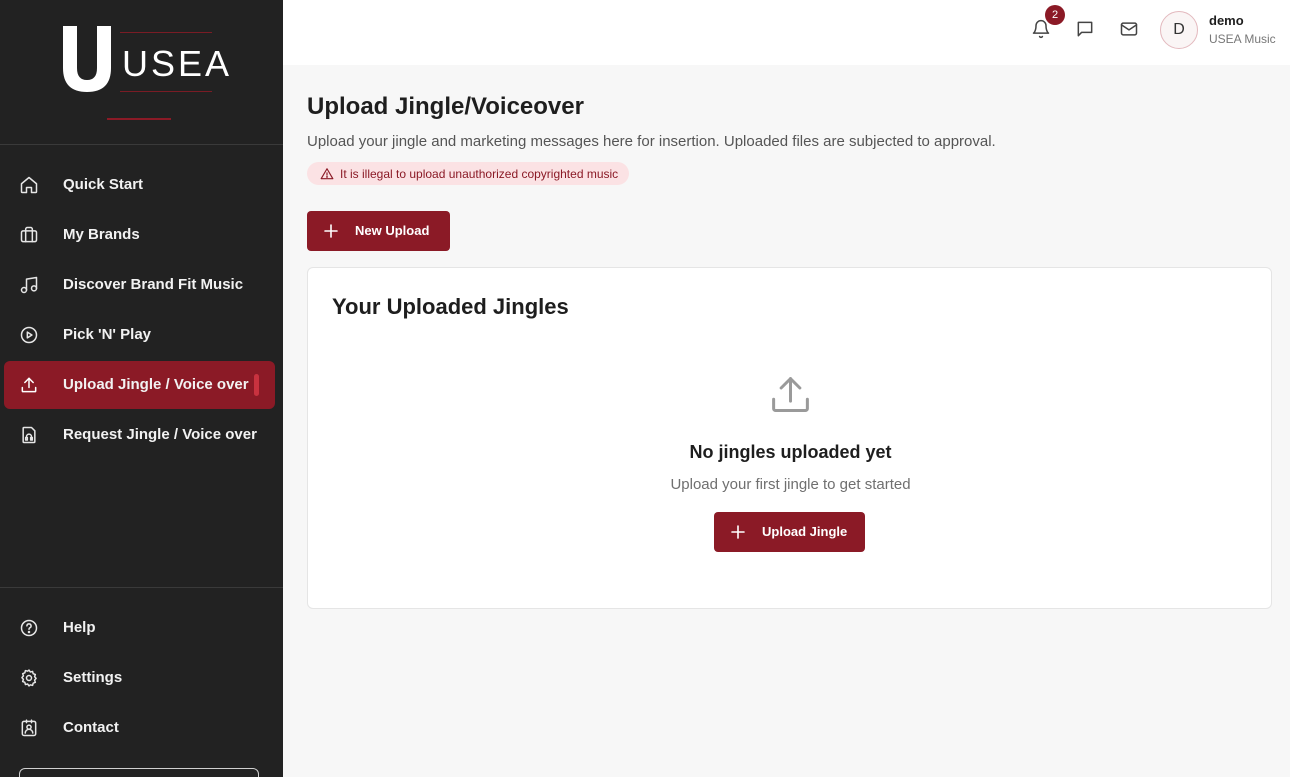  Describe the element at coordinates (139, 772) in the screenshot. I see `sidebar-footer-card` at that location.